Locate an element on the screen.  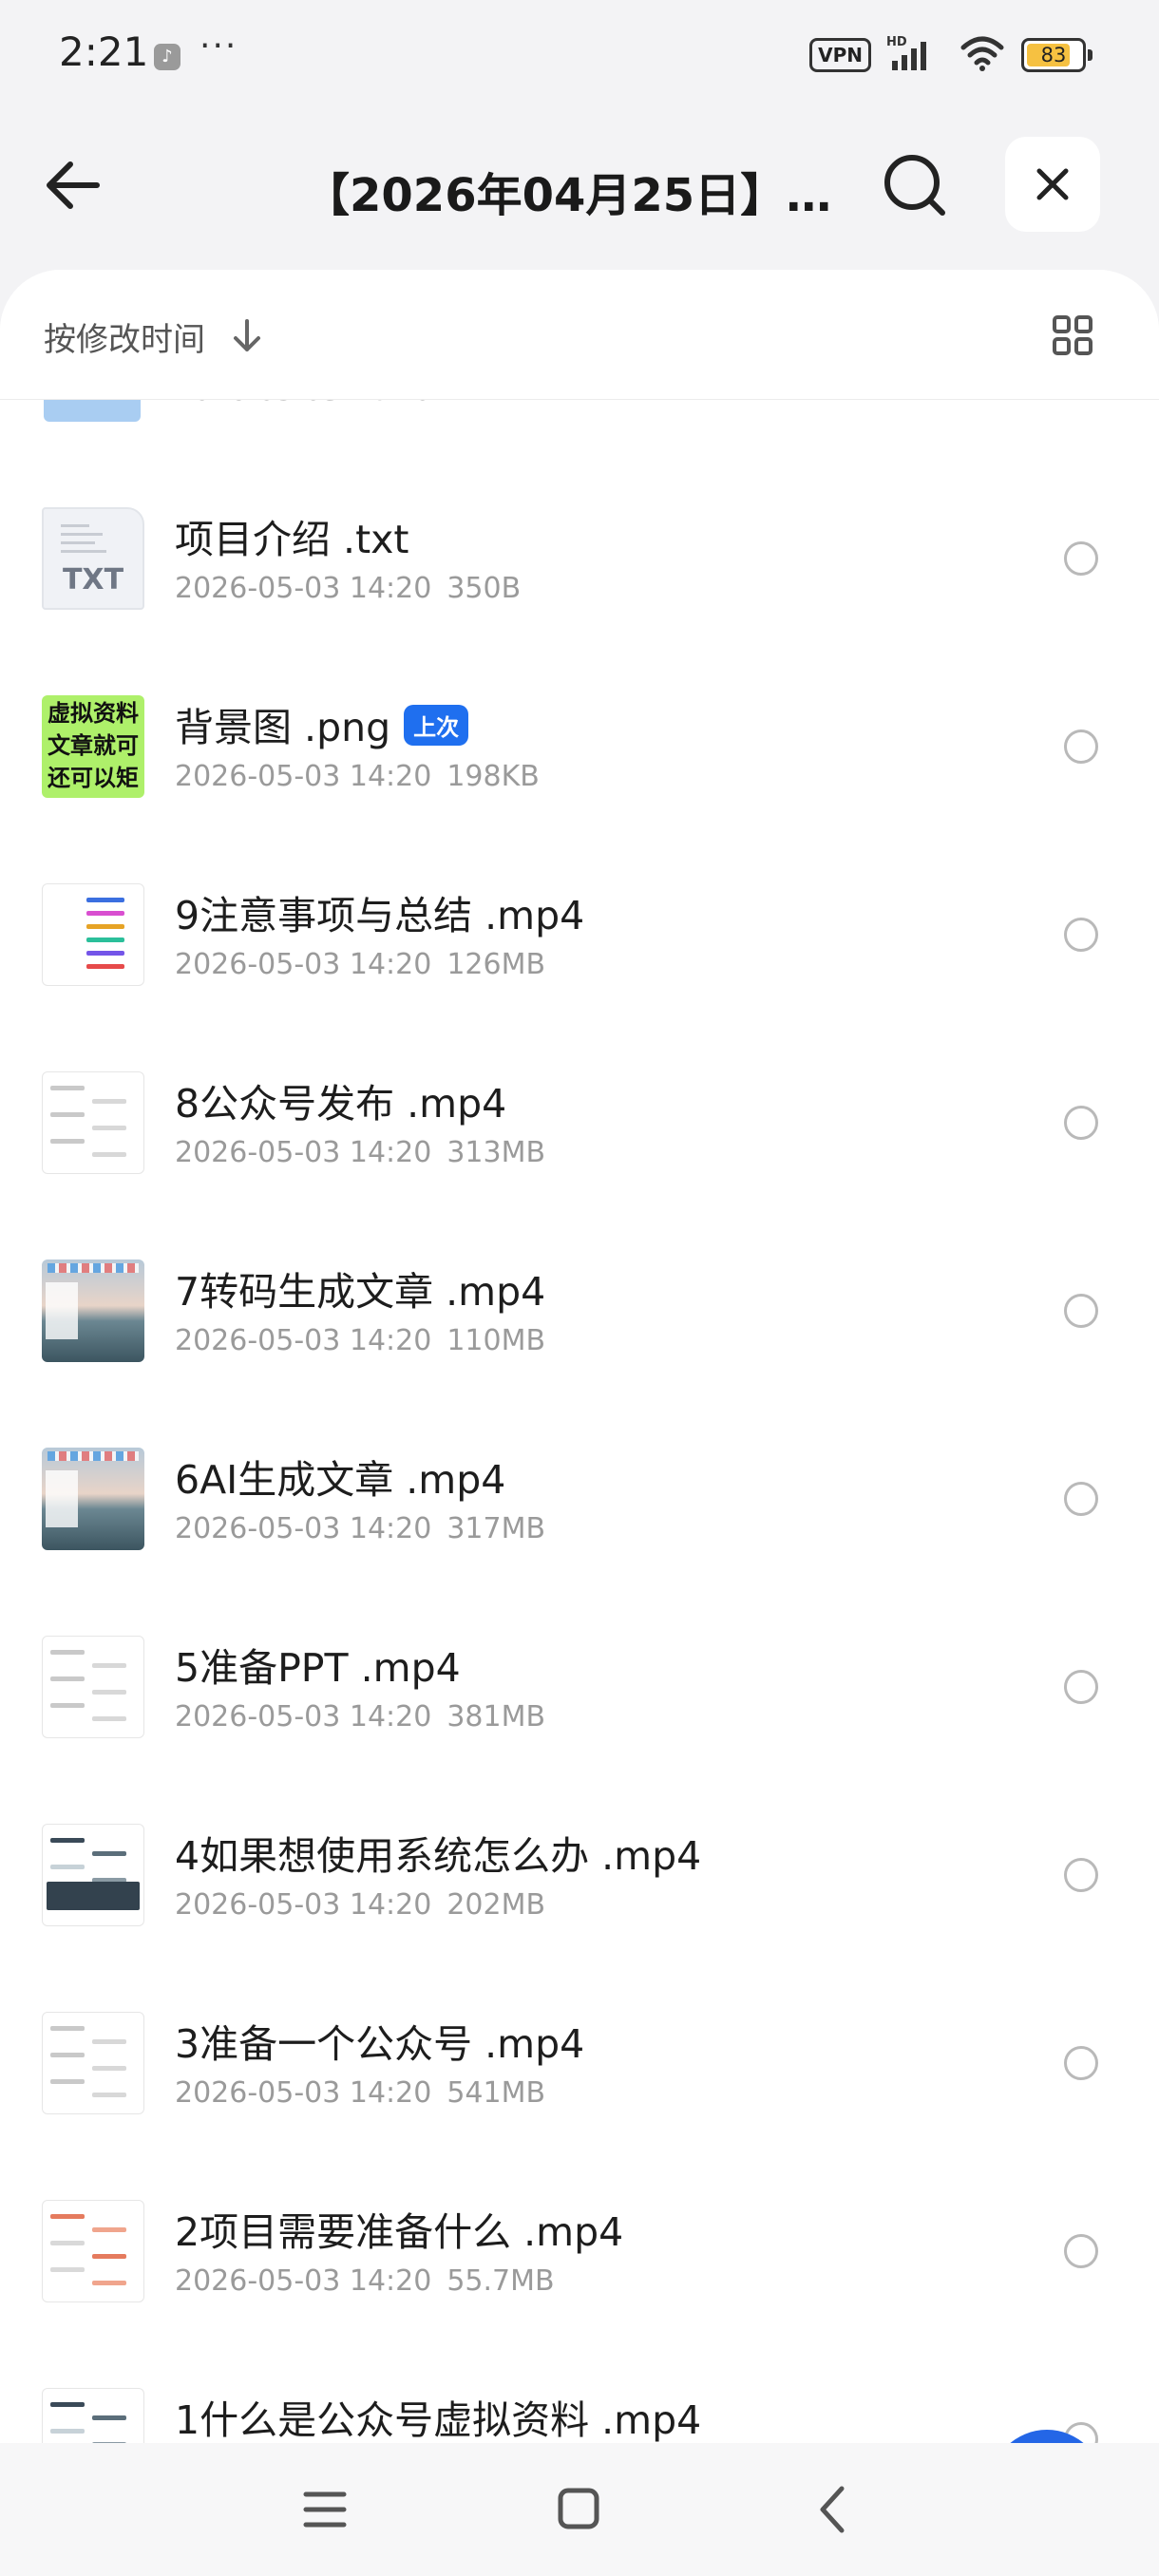
file-row: 2项目需要准备什么 .mp4 2026-05-03 14:20 55.7MB is located at coordinates (579, 2252).